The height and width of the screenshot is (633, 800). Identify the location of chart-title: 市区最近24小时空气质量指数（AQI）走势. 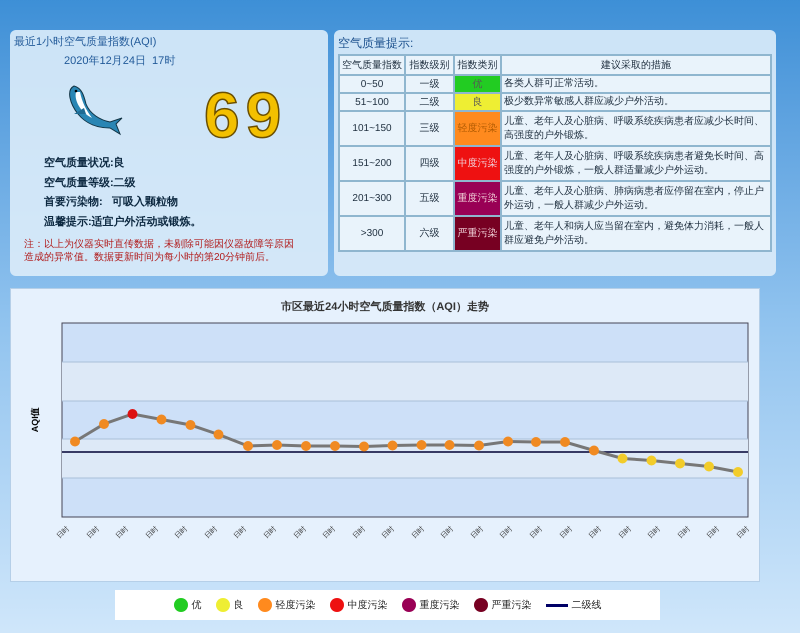
(385, 307).